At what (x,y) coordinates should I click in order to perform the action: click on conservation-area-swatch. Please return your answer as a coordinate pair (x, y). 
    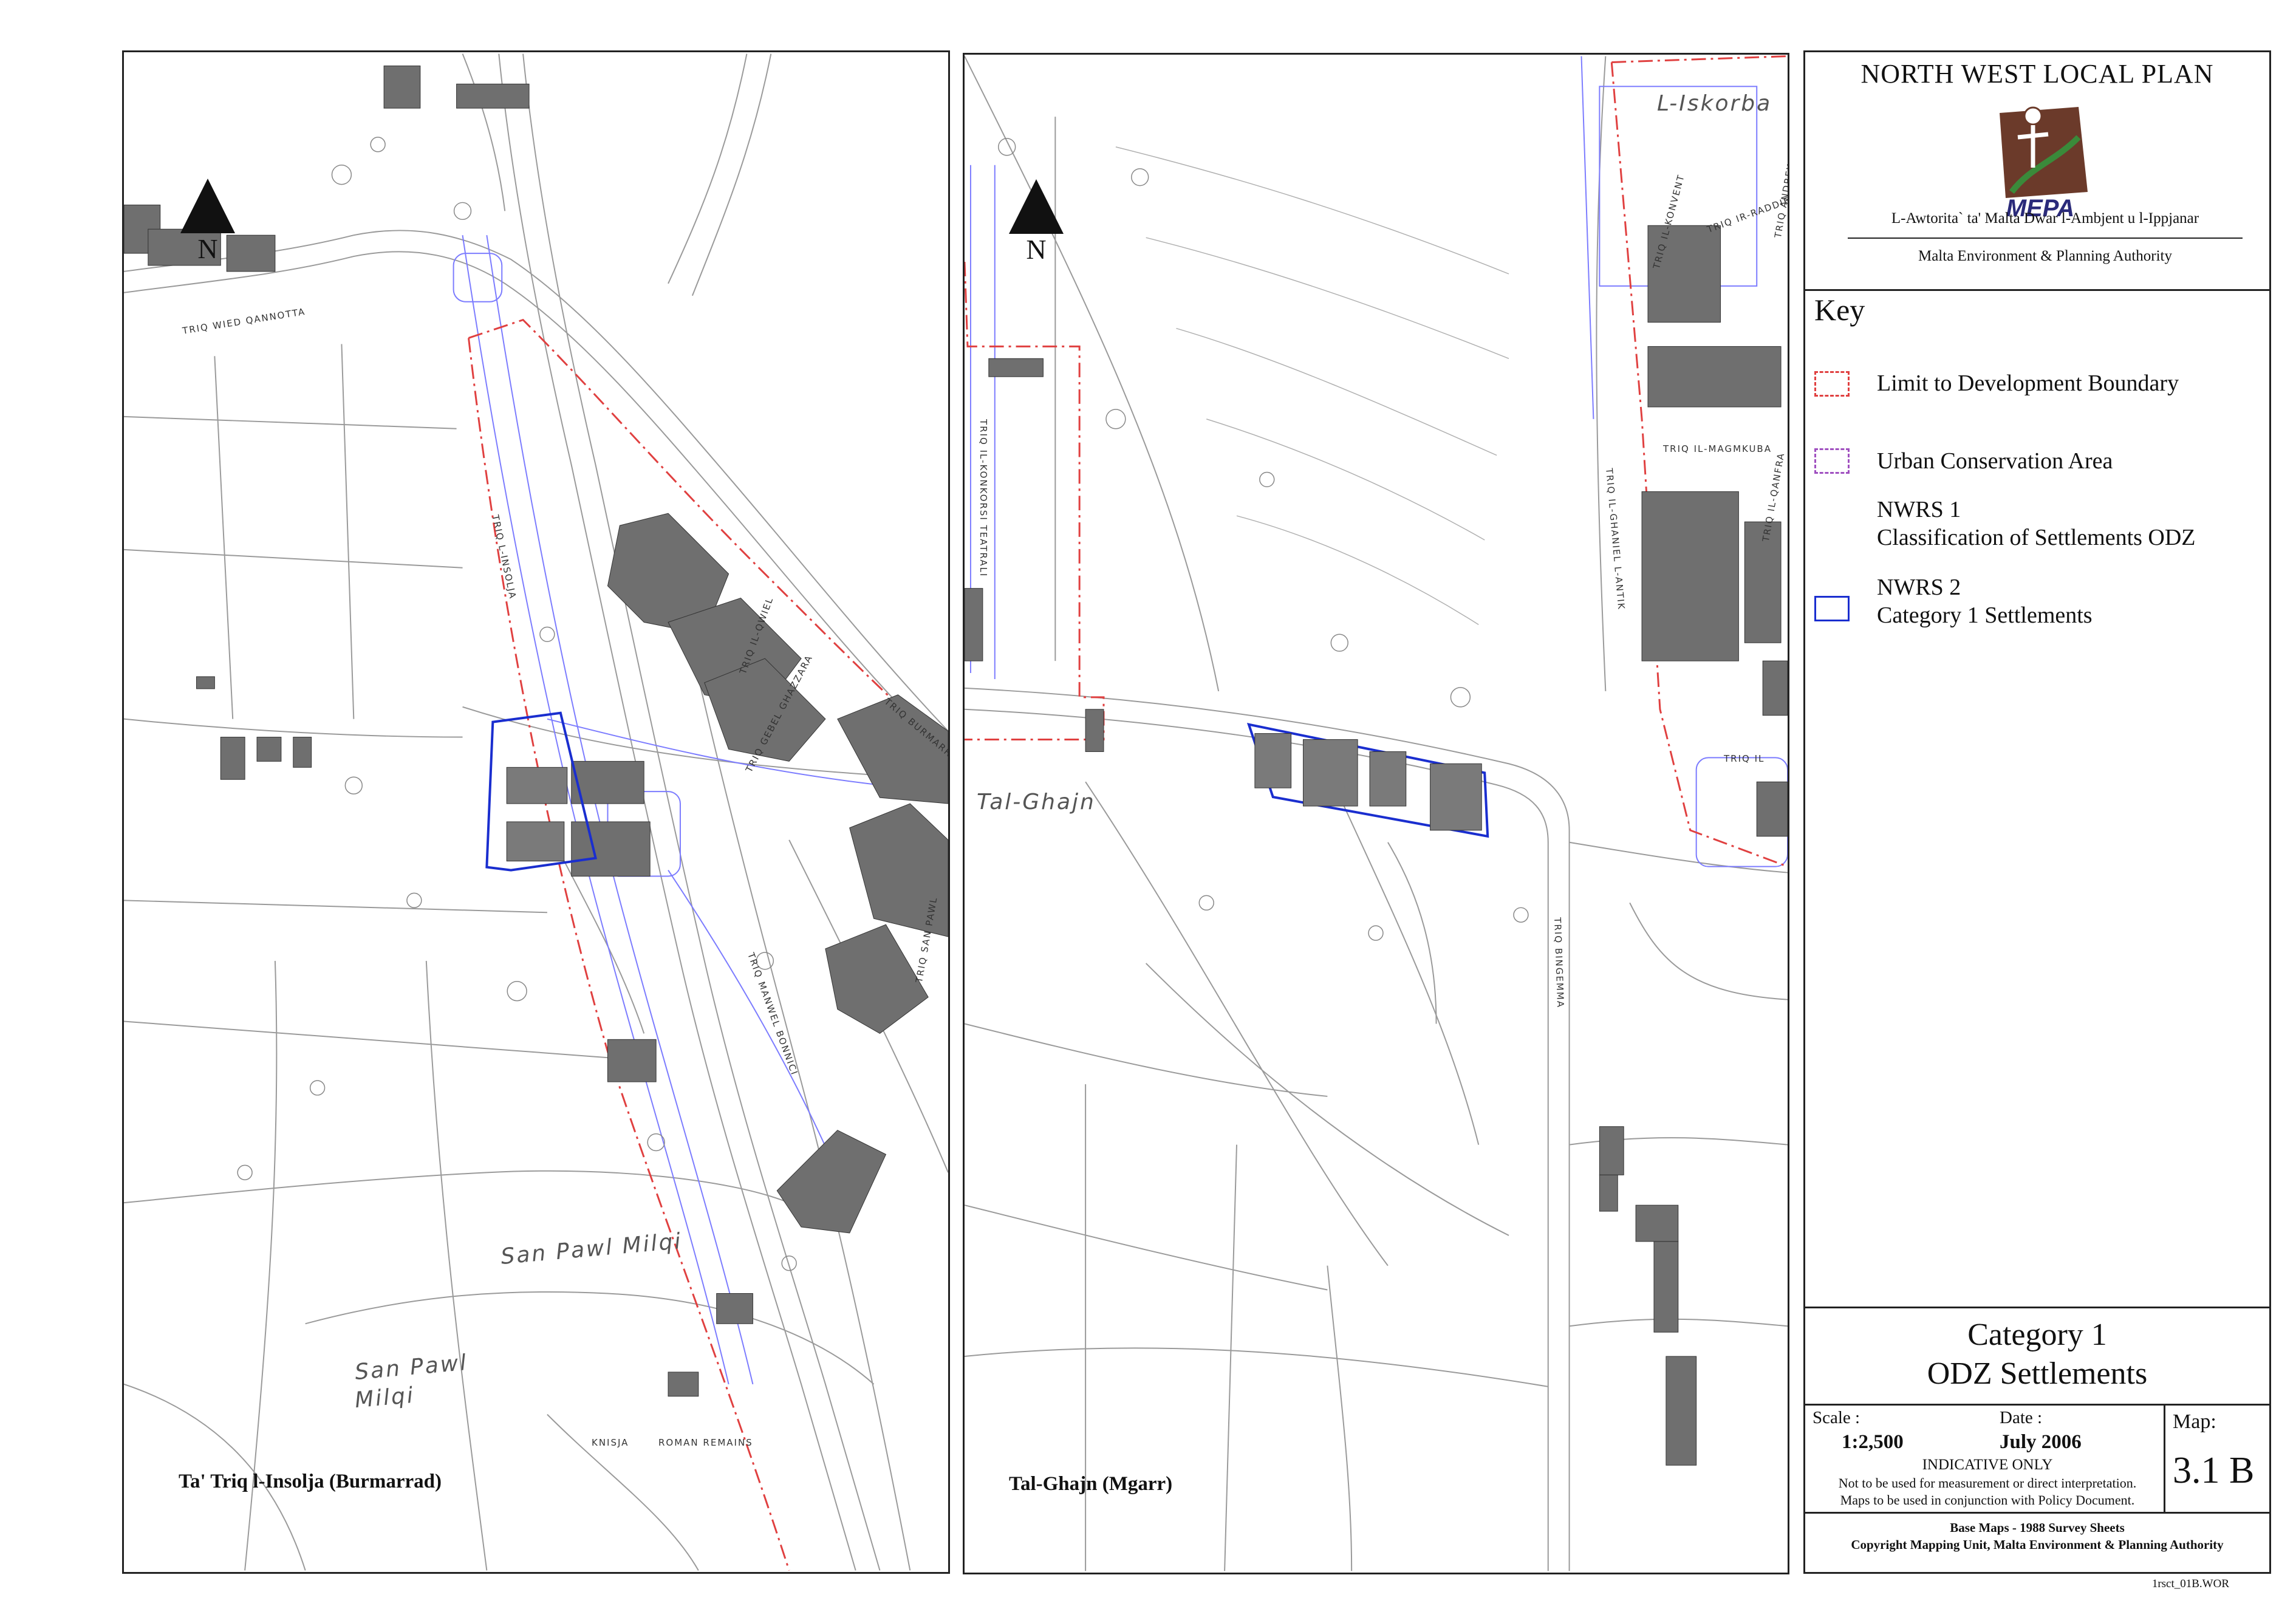
    Looking at the image, I should click on (1832, 461).